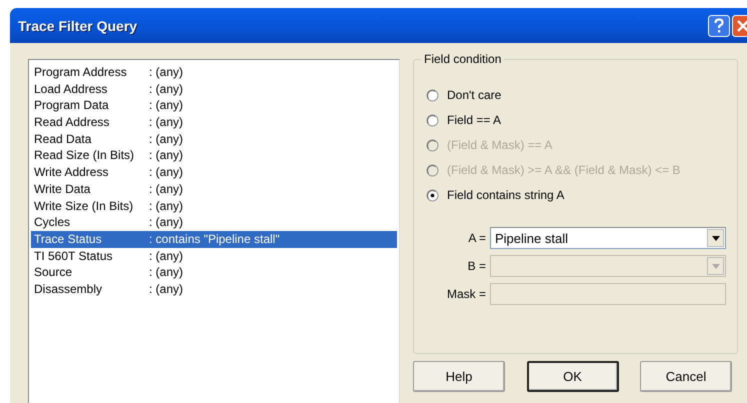  Describe the element at coordinates (608, 238) in the screenshot. I see `combo-box: Pipeline stall` at that location.